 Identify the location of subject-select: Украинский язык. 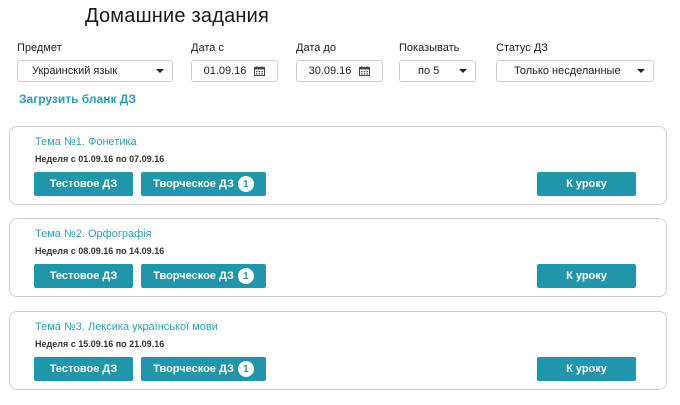
(95, 71).